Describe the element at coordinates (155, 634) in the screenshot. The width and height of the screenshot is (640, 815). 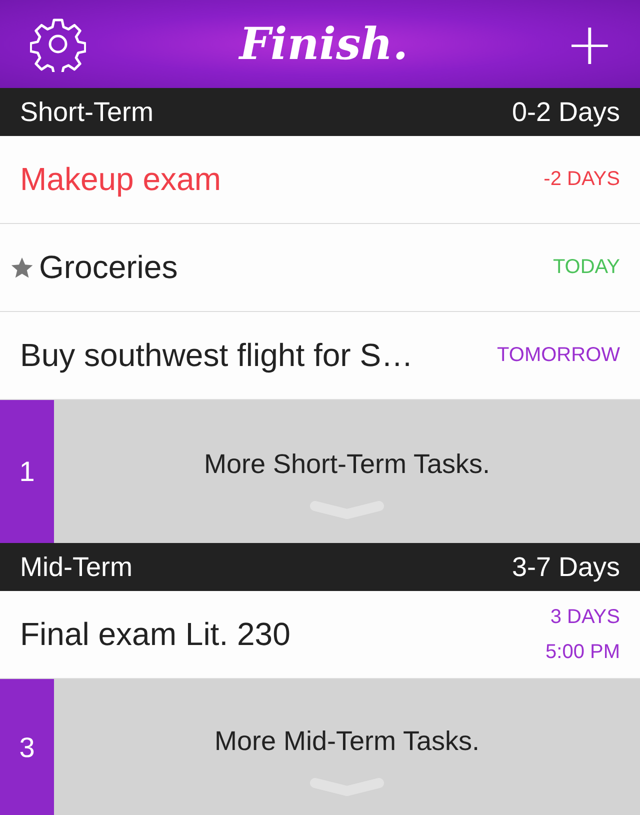
I see `task-title: Final exam Lit. 230` at that location.